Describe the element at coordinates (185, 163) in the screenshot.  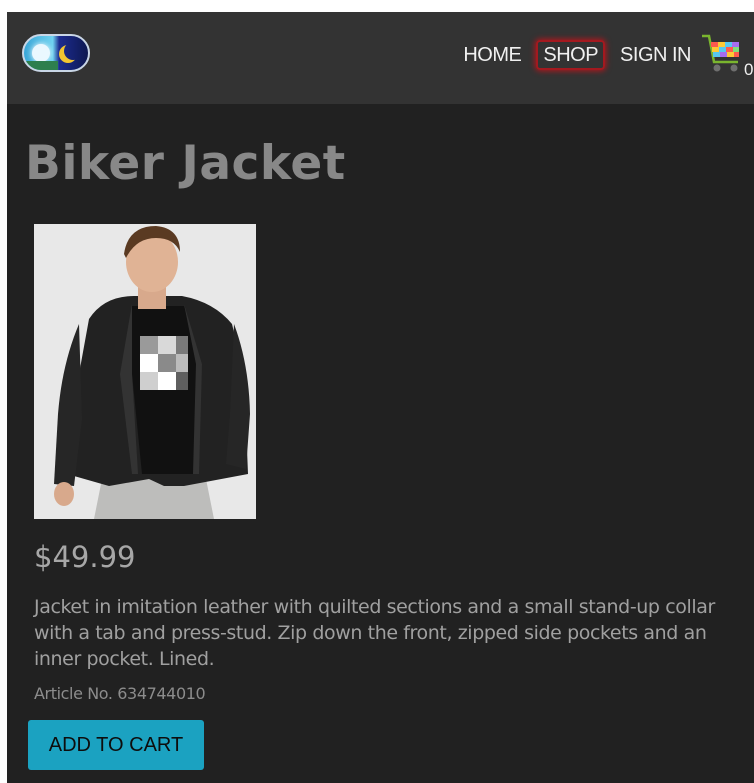
I see `product-title: Biker Jacket` at that location.